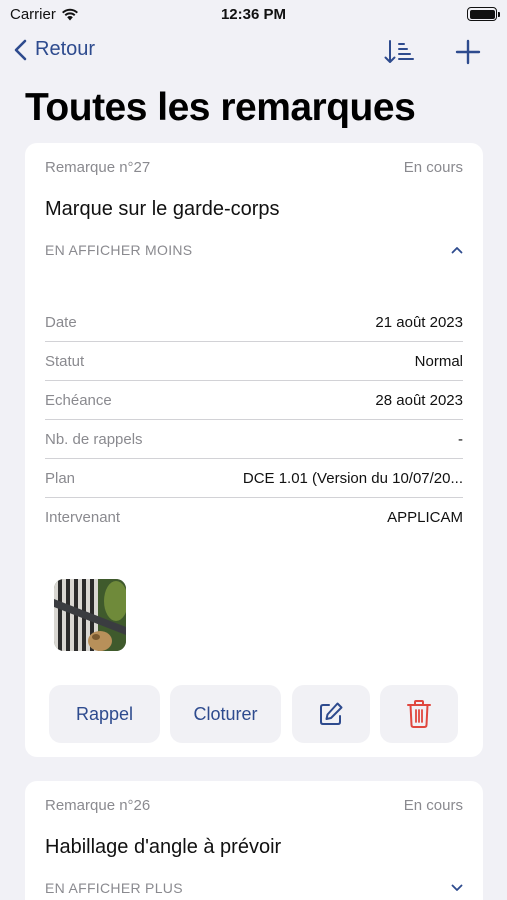 This screenshot has width=507, height=900. What do you see at coordinates (438, 361) in the screenshot?
I see `detail-value: Normal` at bounding box center [438, 361].